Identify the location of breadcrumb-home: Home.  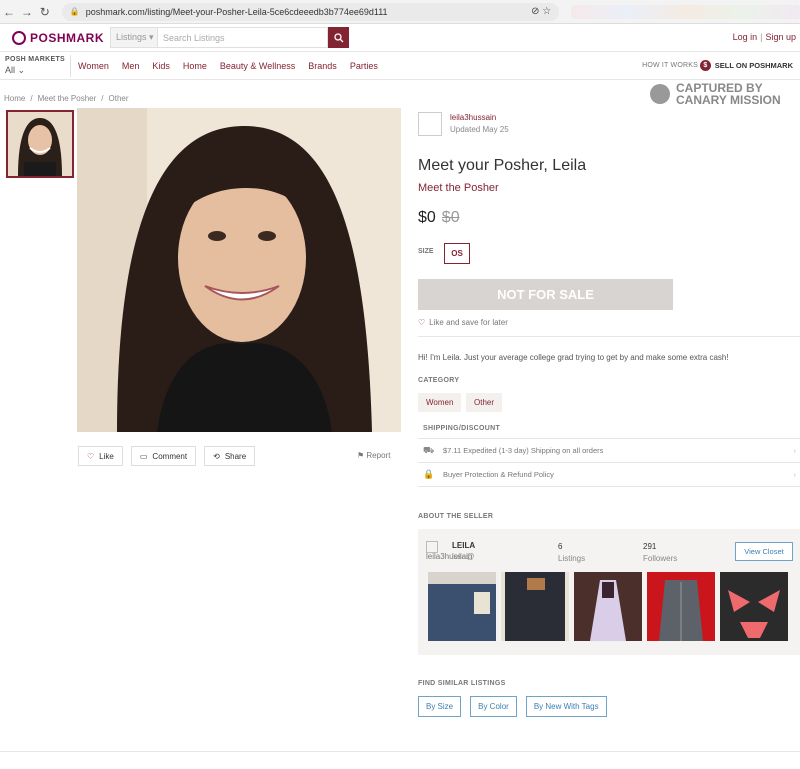
(14, 98).